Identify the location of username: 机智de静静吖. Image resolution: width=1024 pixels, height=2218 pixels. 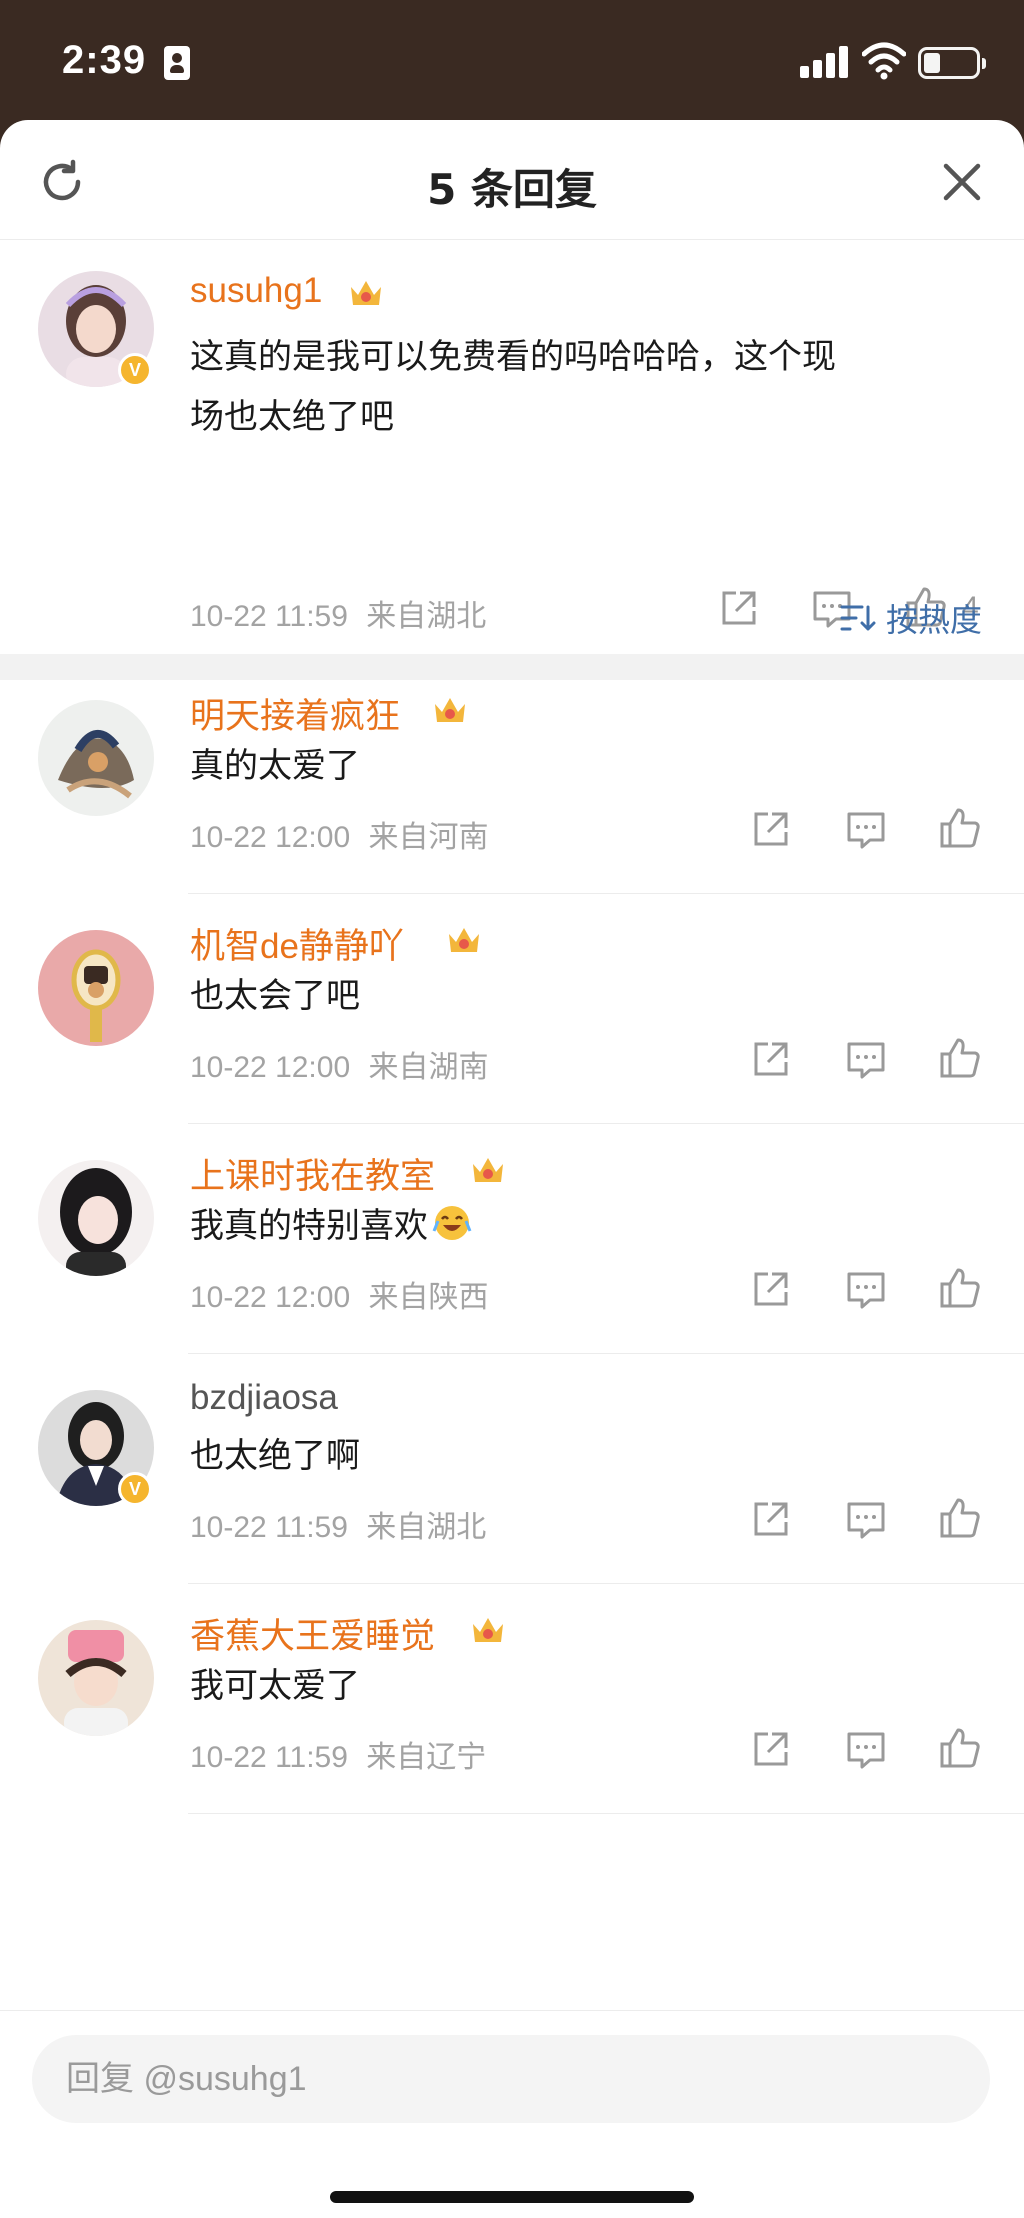
(297, 943).